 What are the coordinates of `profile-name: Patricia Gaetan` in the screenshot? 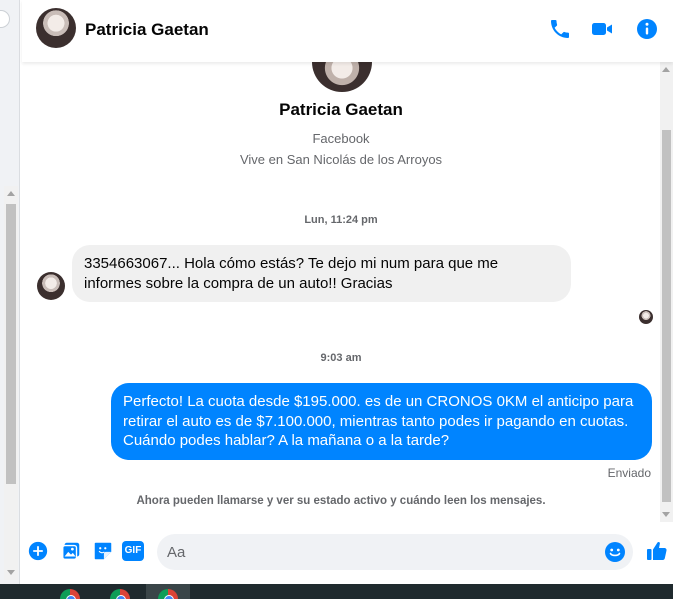 It's located at (341, 109).